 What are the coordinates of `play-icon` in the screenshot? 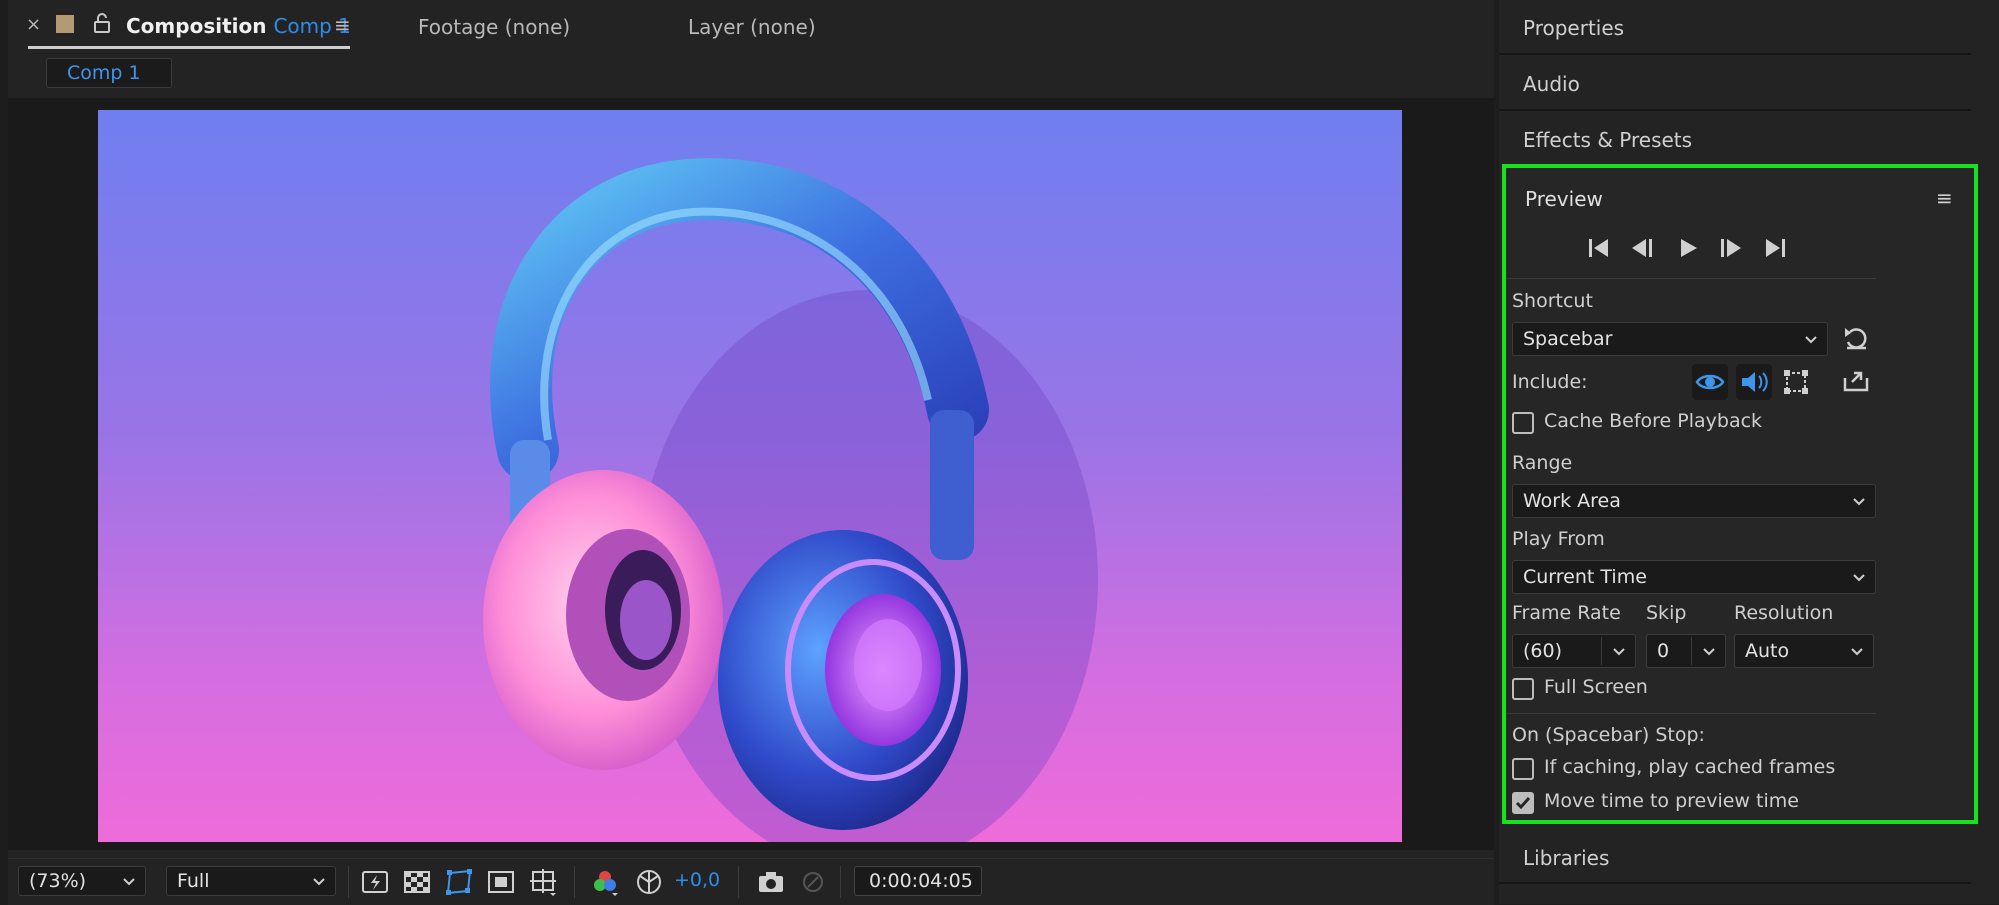 It's located at (1688, 248).